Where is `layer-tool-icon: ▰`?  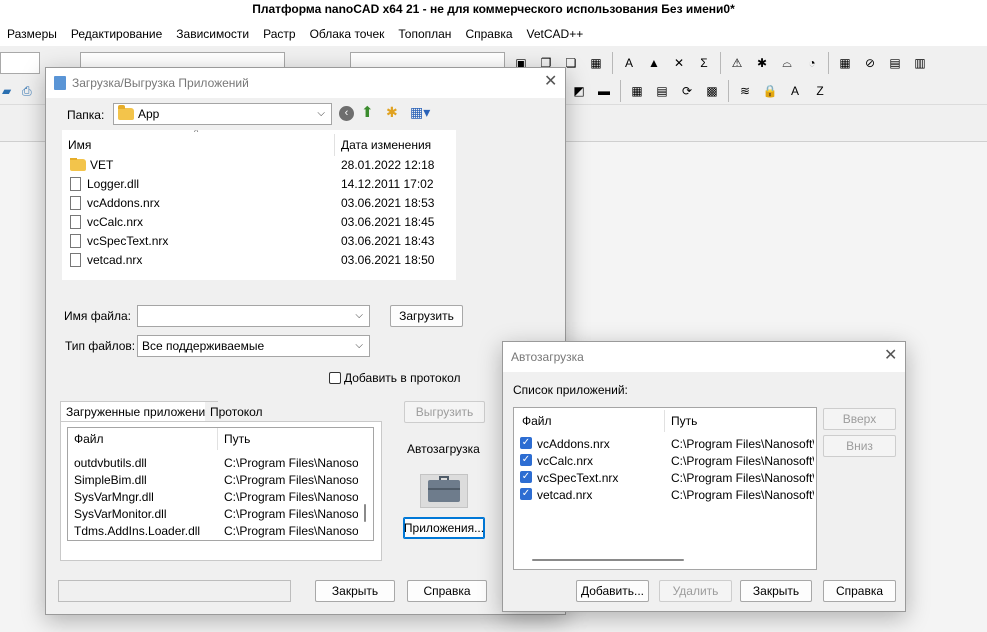
layer-tool-icon: ▰ is located at coordinates (6, 91).